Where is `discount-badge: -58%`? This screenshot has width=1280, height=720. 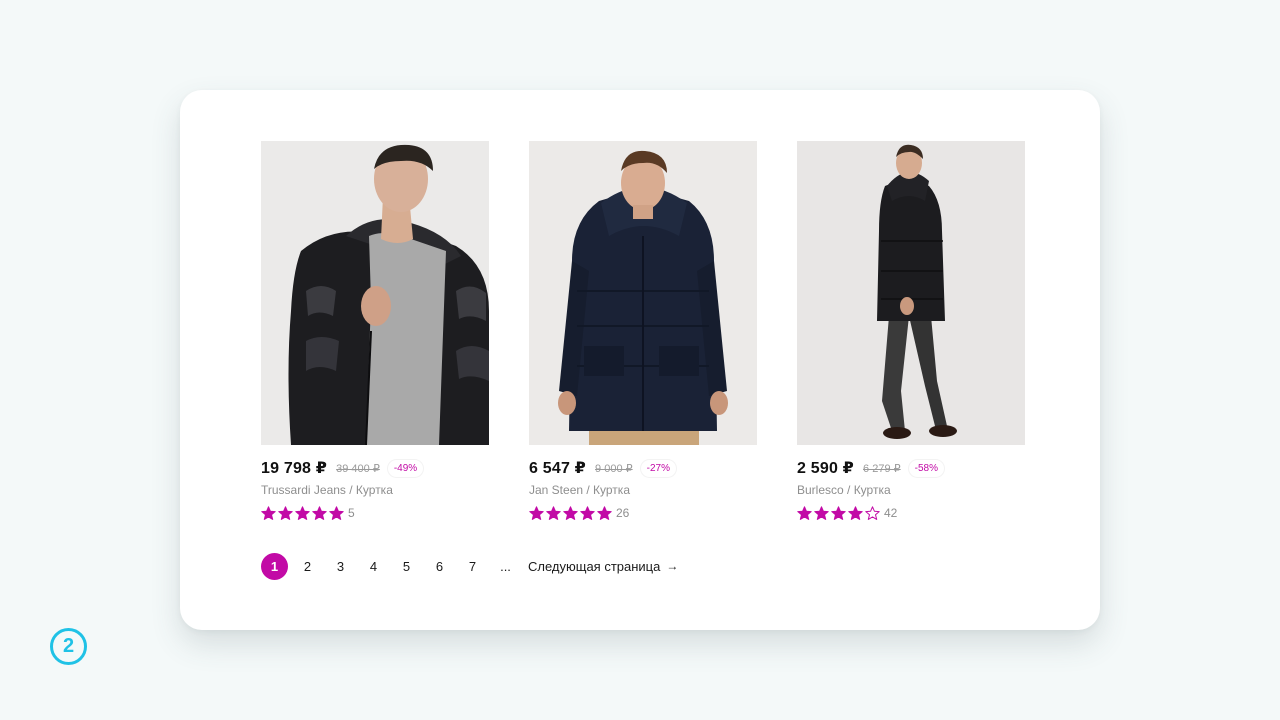
discount-badge: -58% is located at coordinates (926, 468).